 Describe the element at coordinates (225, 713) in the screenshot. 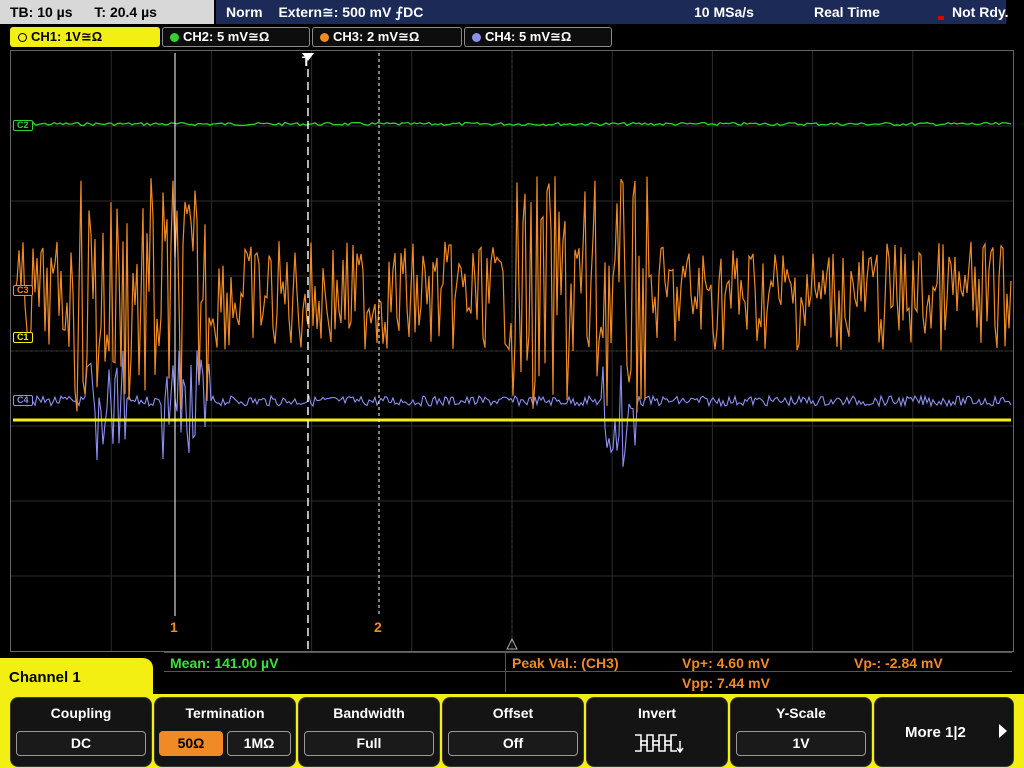

I see `termination-title: Termination` at that location.